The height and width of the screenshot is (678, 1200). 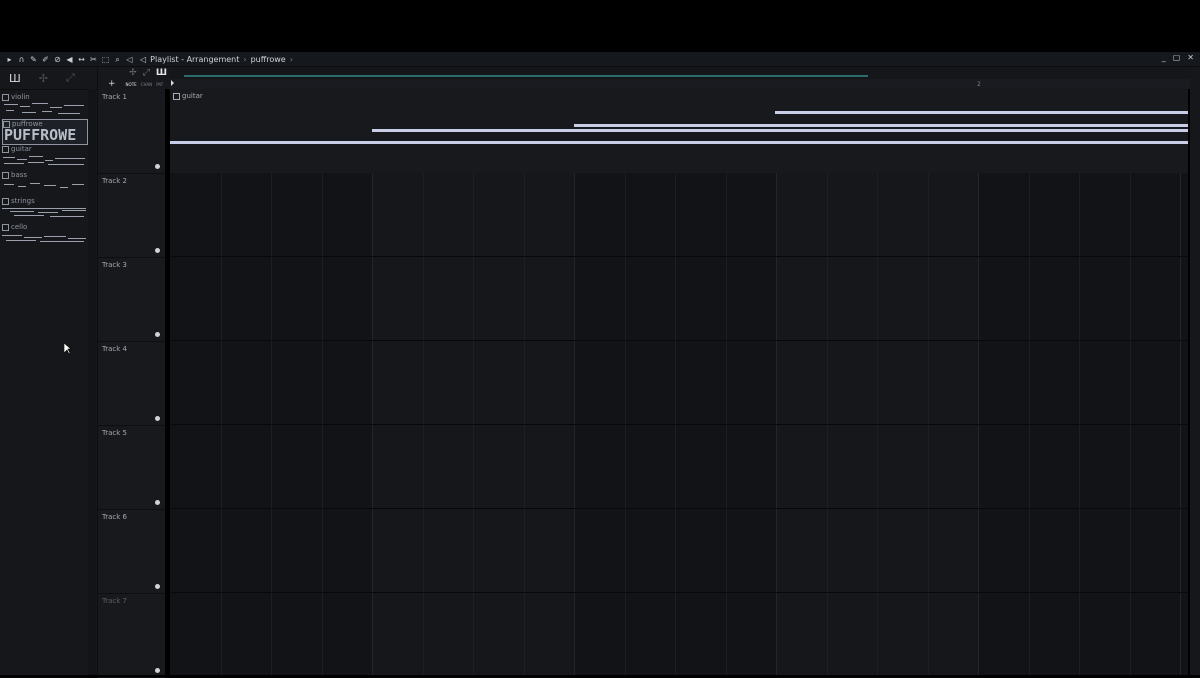 What do you see at coordinates (114, 265) in the screenshot?
I see `track-name: Track 3` at bounding box center [114, 265].